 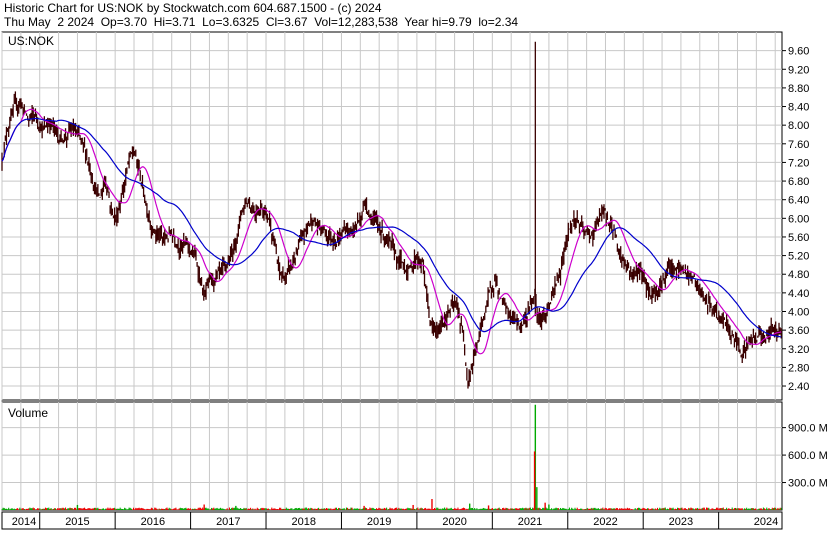 I want to click on year-axis-frame, so click(x=392, y=520).